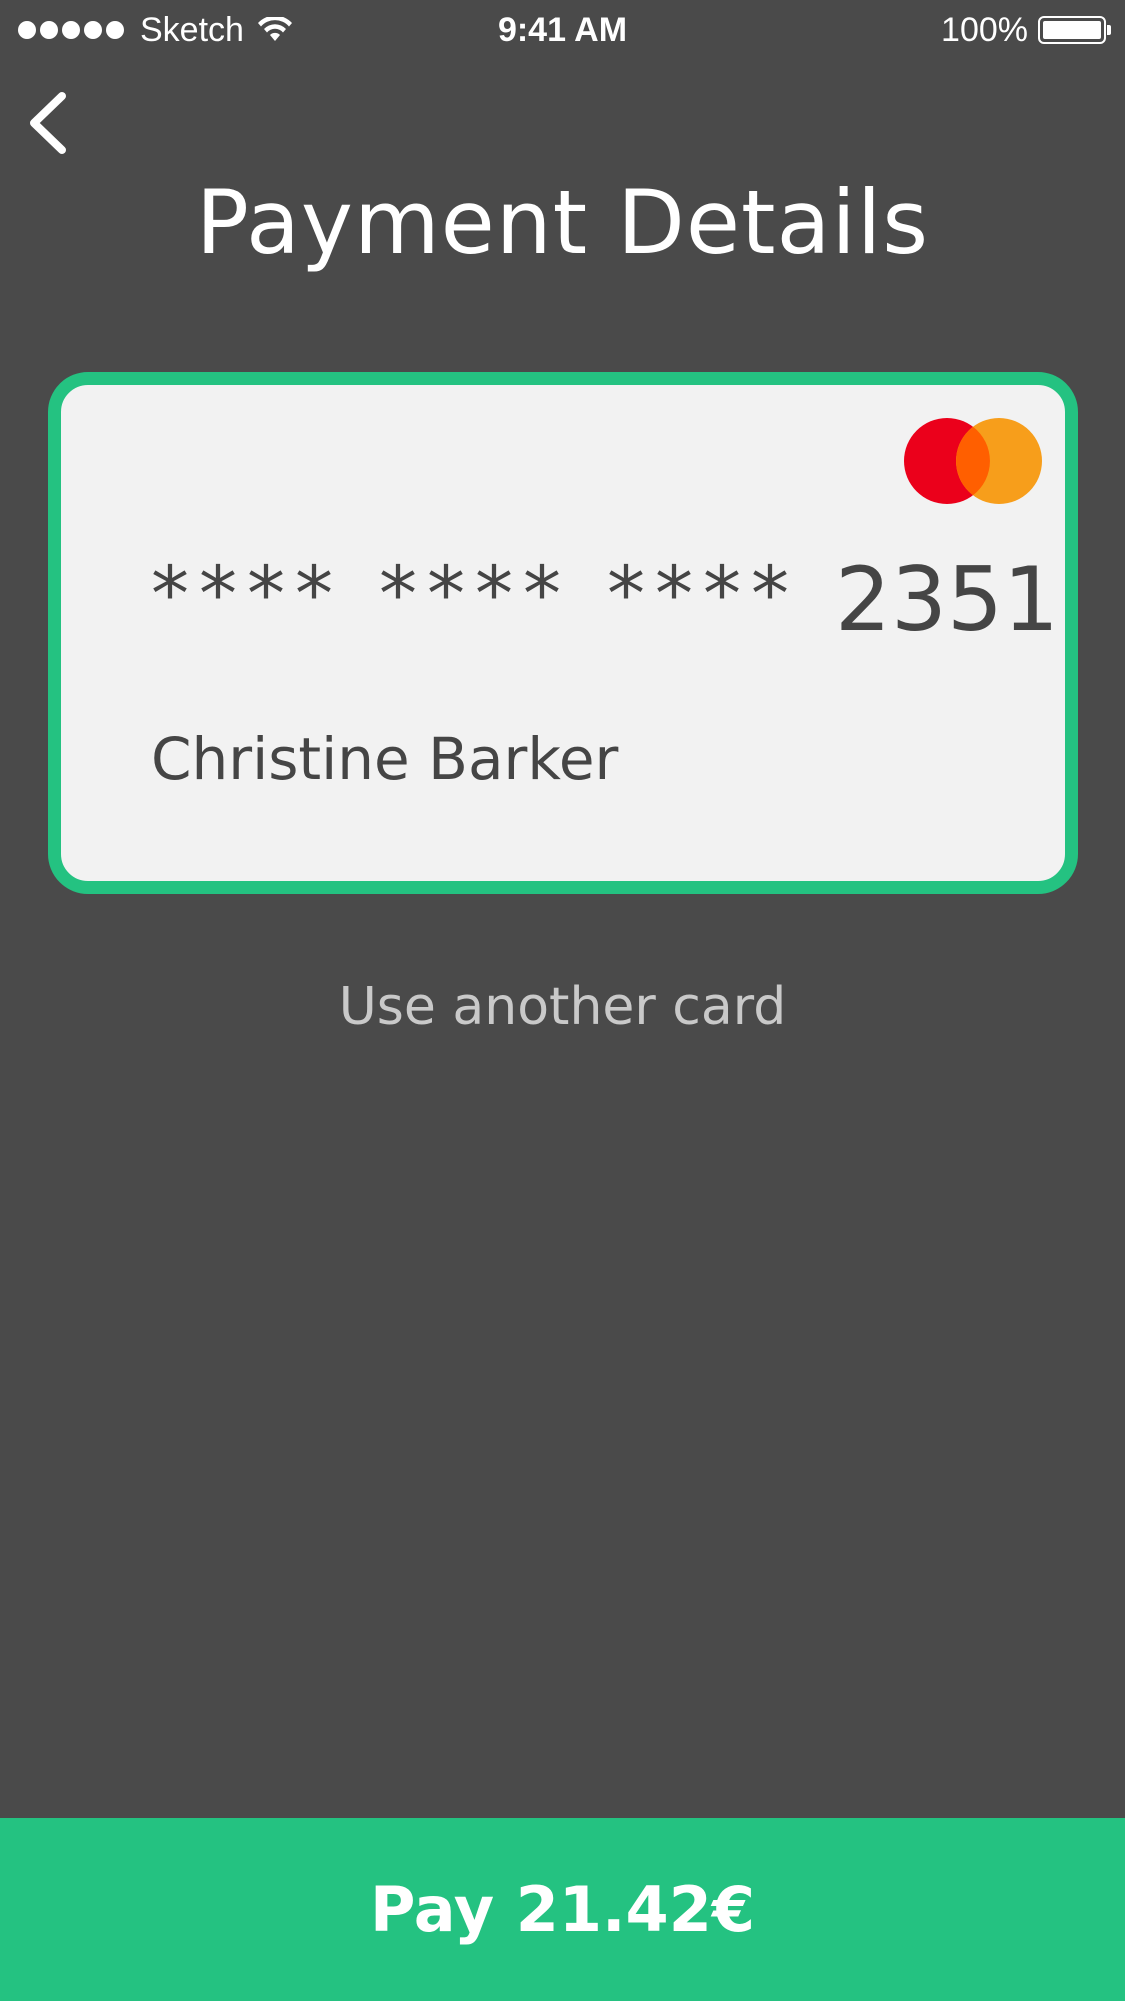  Describe the element at coordinates (703, 593) in the screenshot. I see `card-number-mask-3: ****` at that location.